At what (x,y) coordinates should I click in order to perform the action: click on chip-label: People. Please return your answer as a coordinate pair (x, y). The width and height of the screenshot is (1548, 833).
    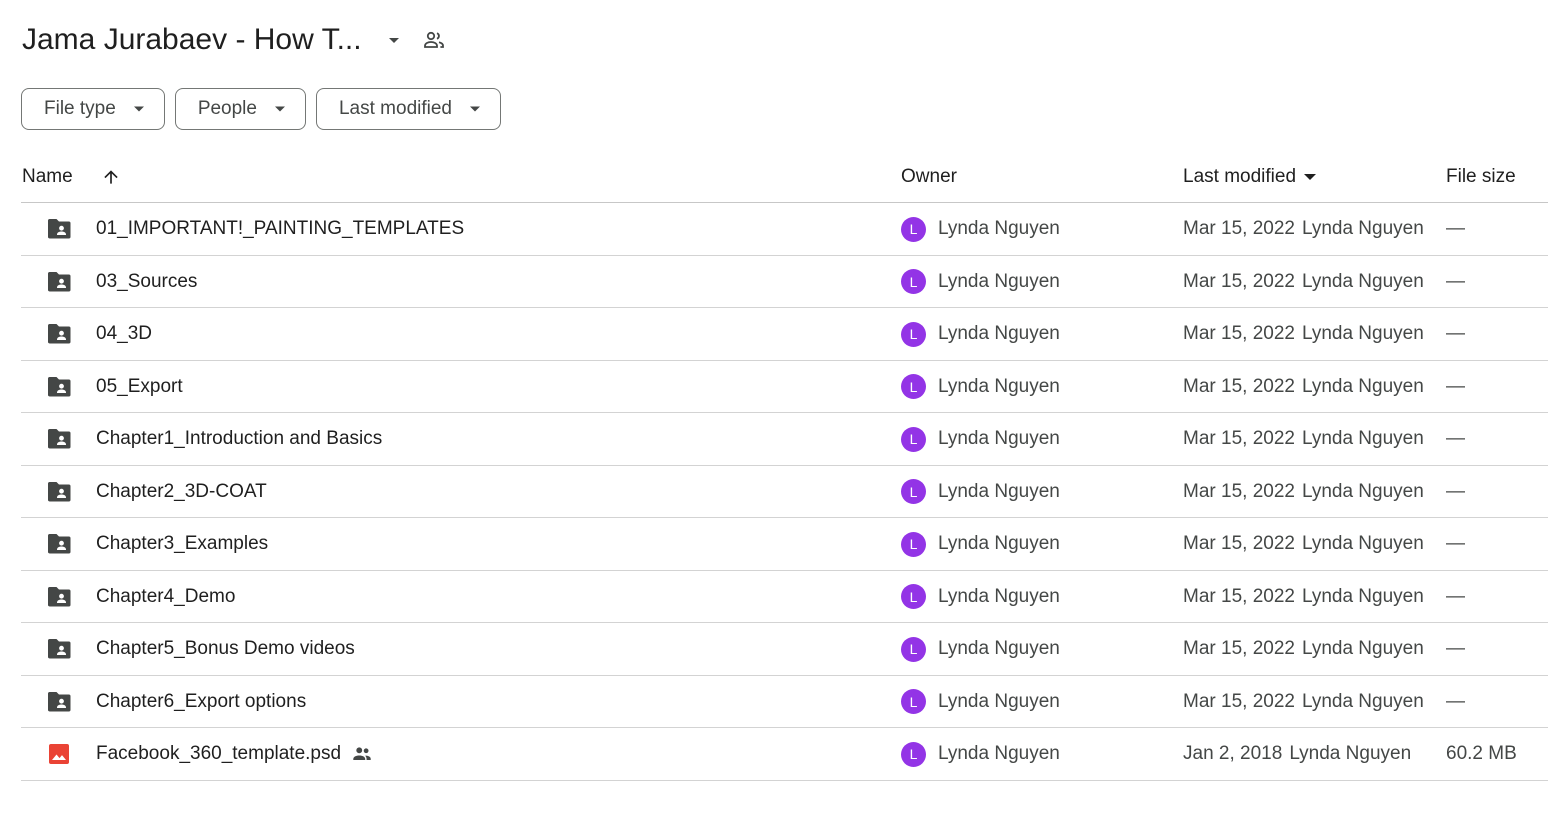
    Looking at the image, I should click on (227, 108).